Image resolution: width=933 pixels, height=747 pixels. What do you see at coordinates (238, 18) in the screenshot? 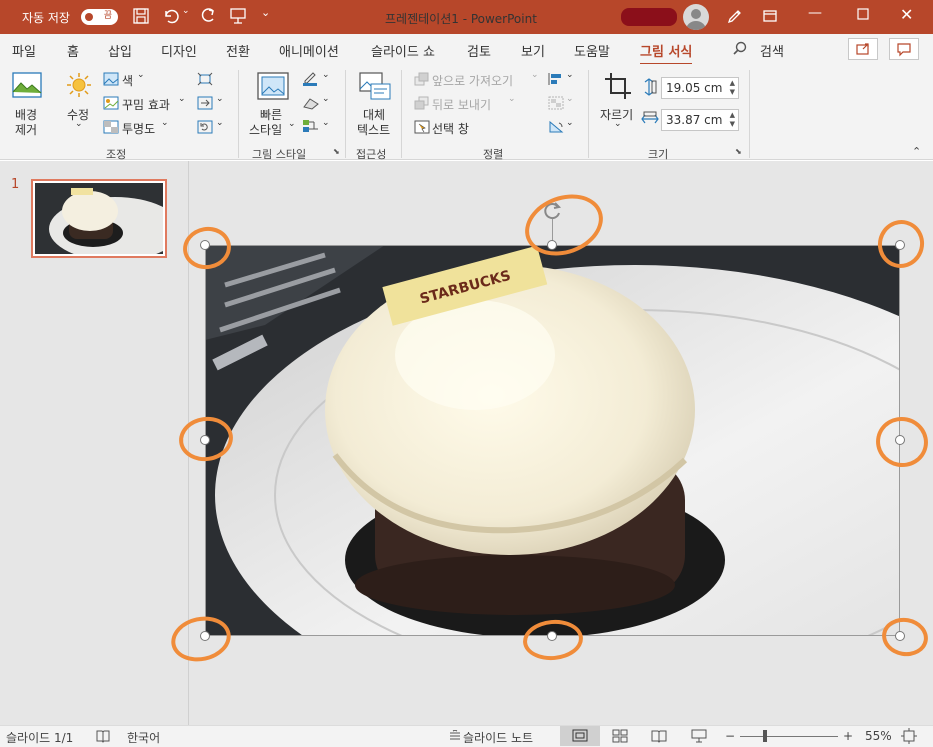
I see `present-icon` at bounding box center [238, 18].